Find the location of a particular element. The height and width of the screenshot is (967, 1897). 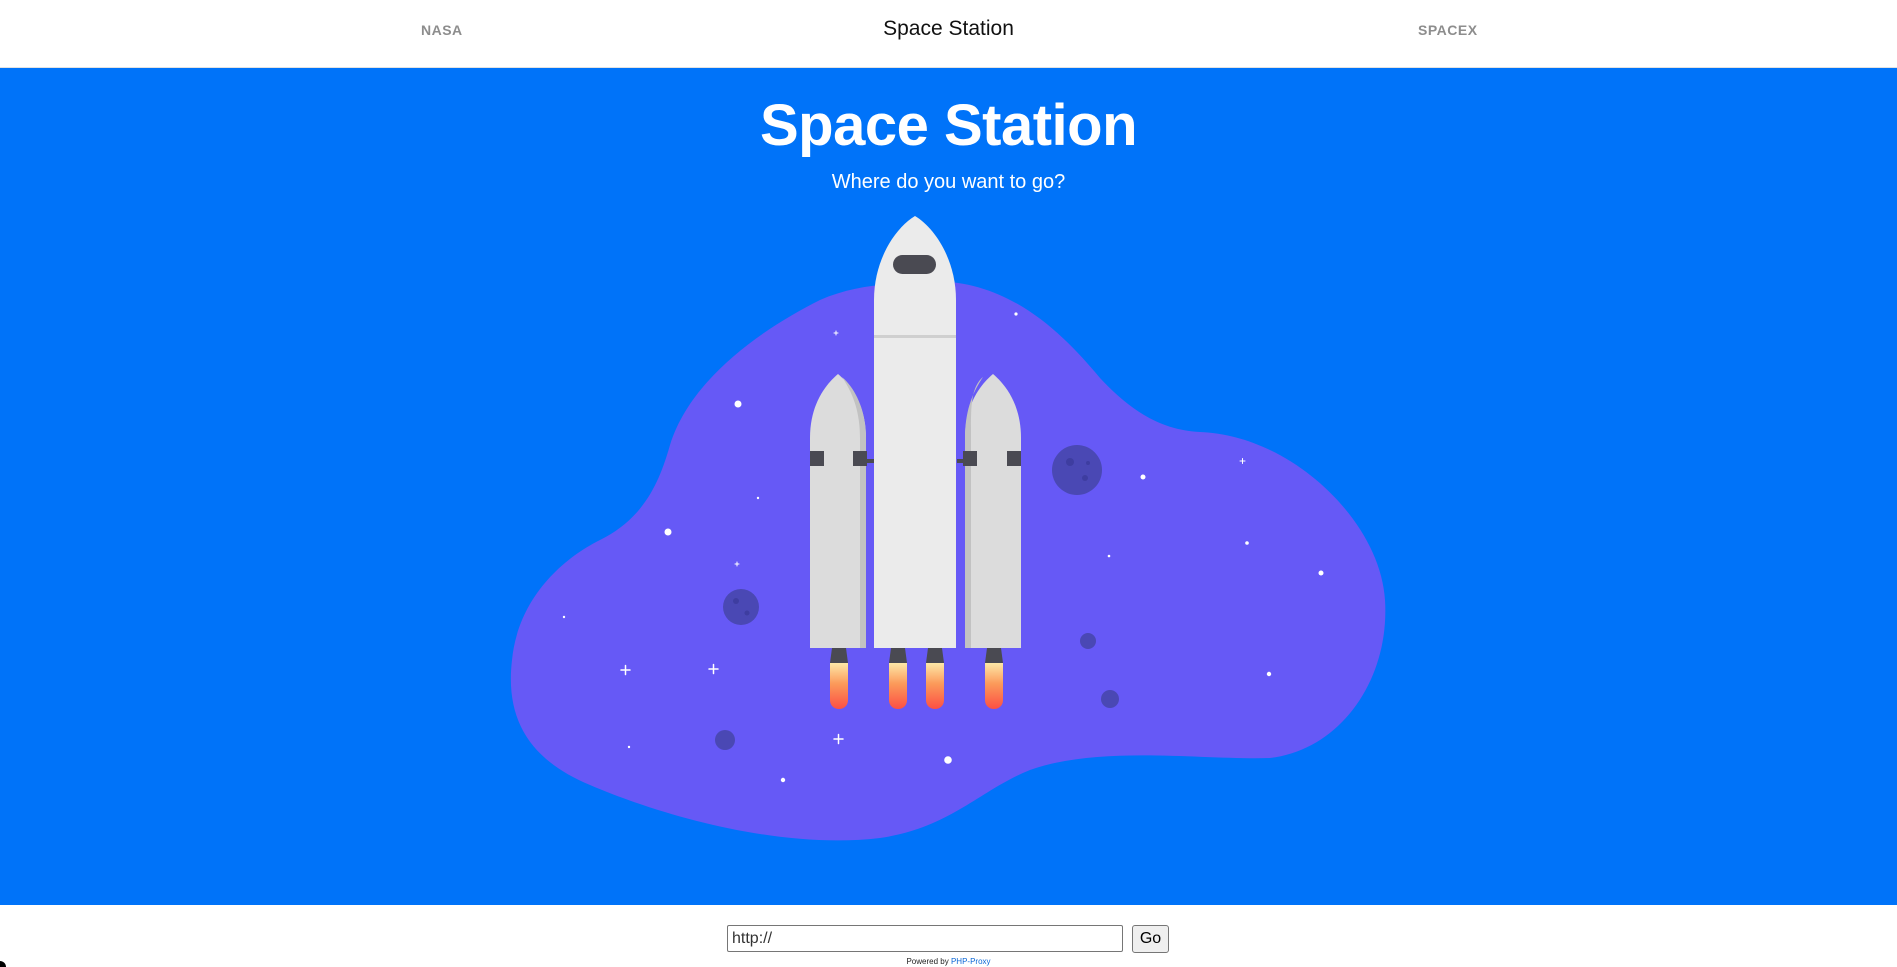

site-title: Space Station is located at coordinates (948, 28).